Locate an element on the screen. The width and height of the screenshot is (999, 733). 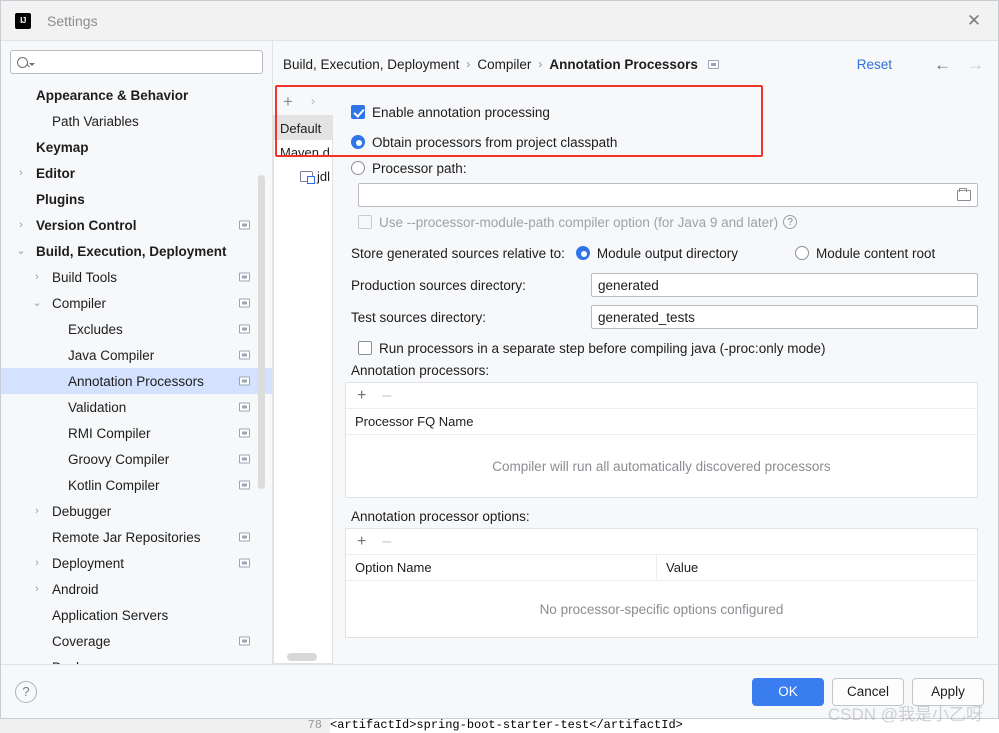
module-content-root-label: Module content root is located at coordinates (875, 253).